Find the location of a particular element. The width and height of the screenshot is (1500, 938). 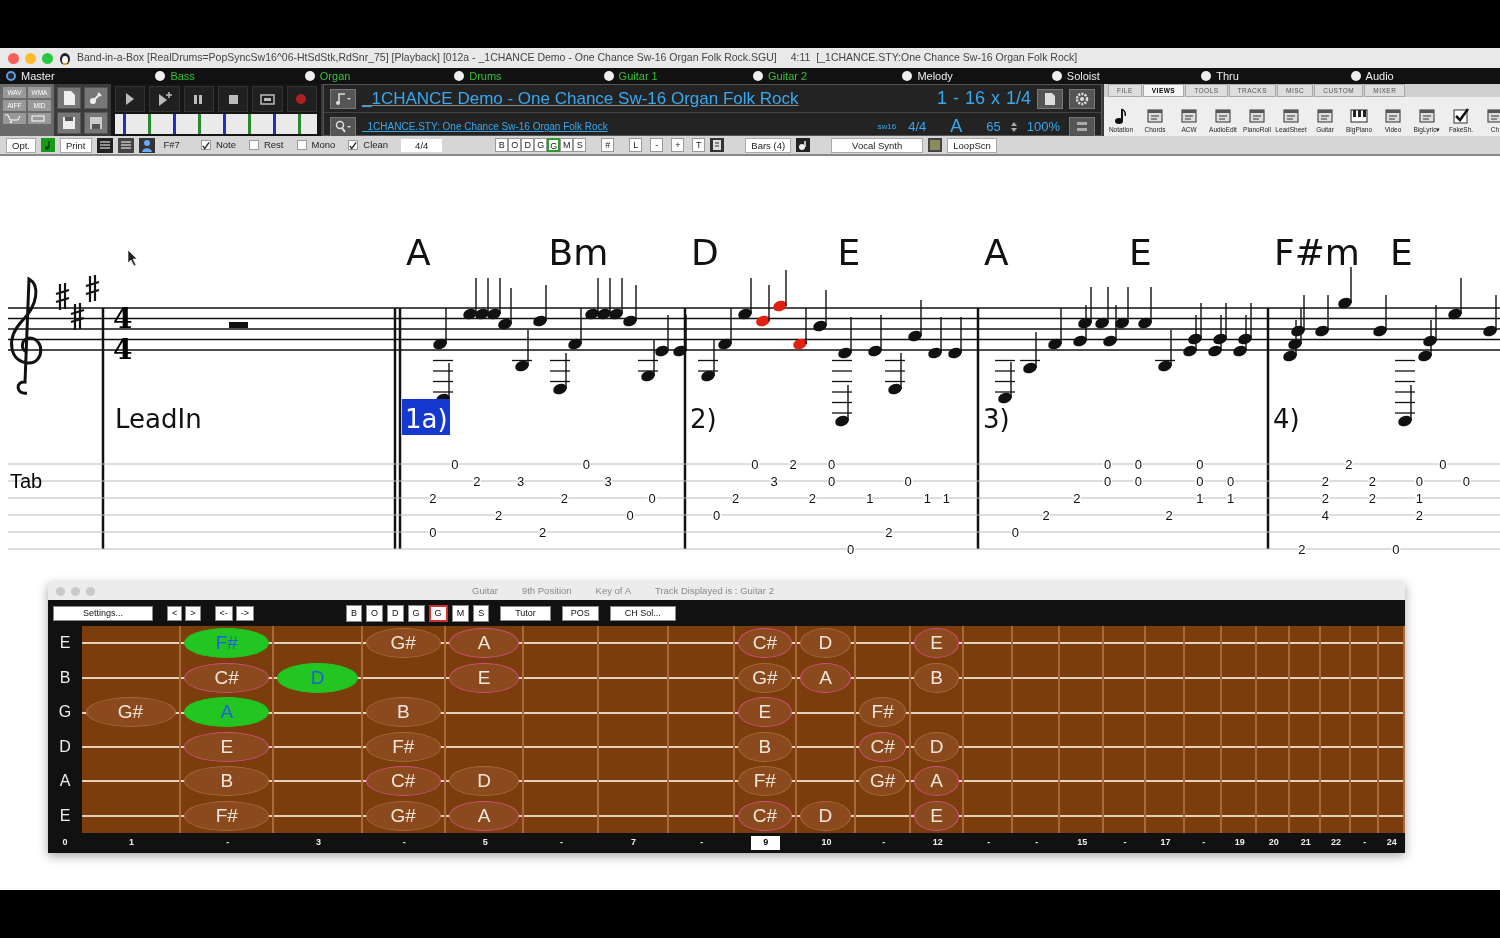

nav-button: > is located at coordinates (193, 613).